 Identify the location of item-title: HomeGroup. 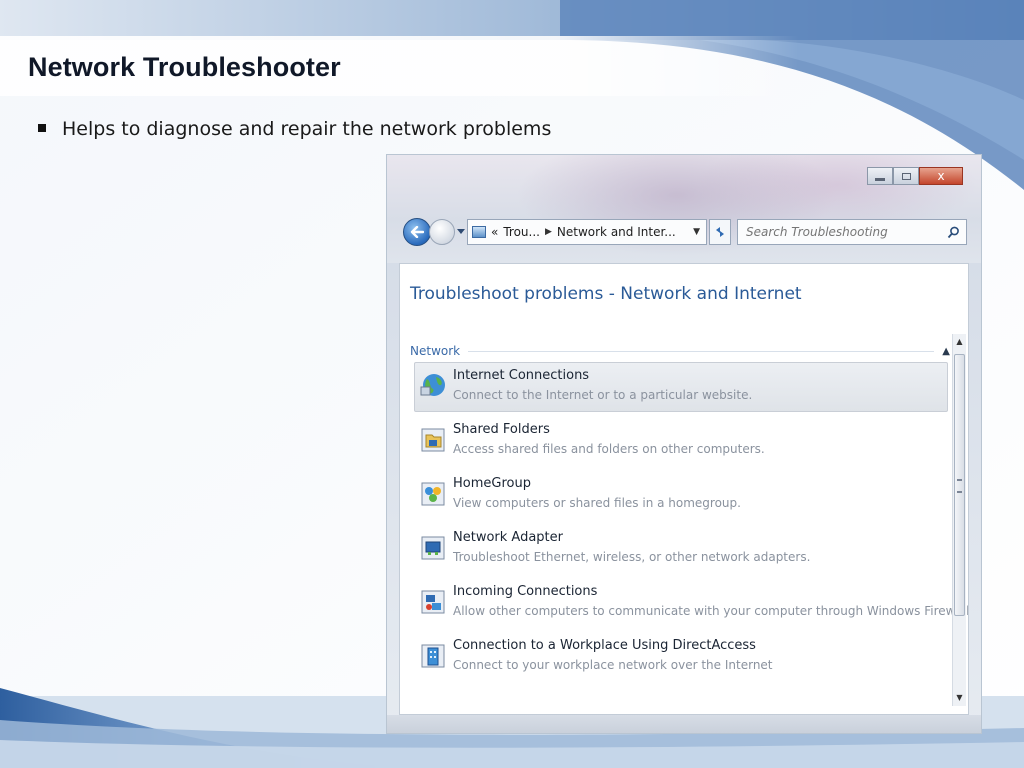
(492, 483).